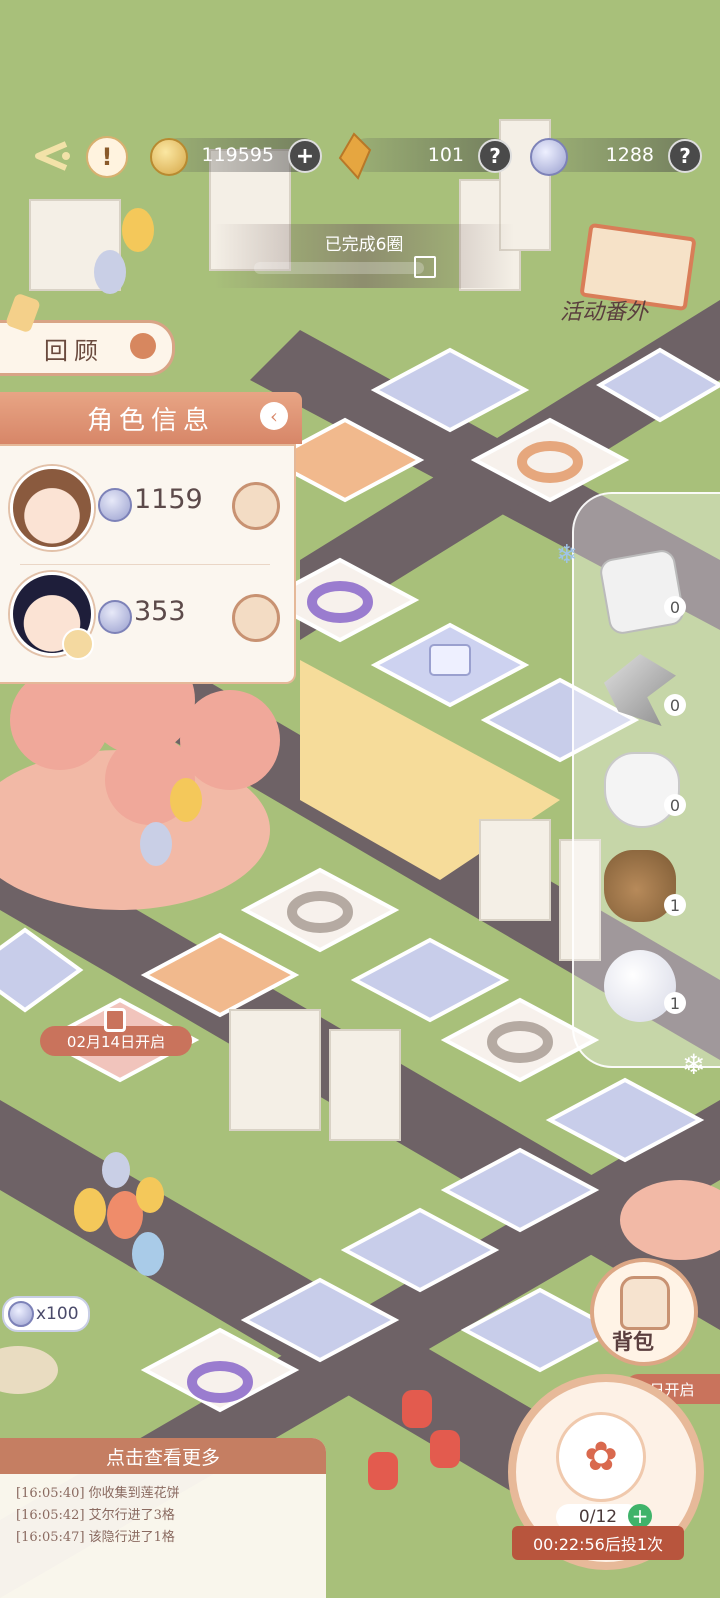 Image resolution: width=720 pixels, height=1598 pixels. I want to click on character-info-panel: 角色信息 ‹ 1159 353, so click(151, 540).